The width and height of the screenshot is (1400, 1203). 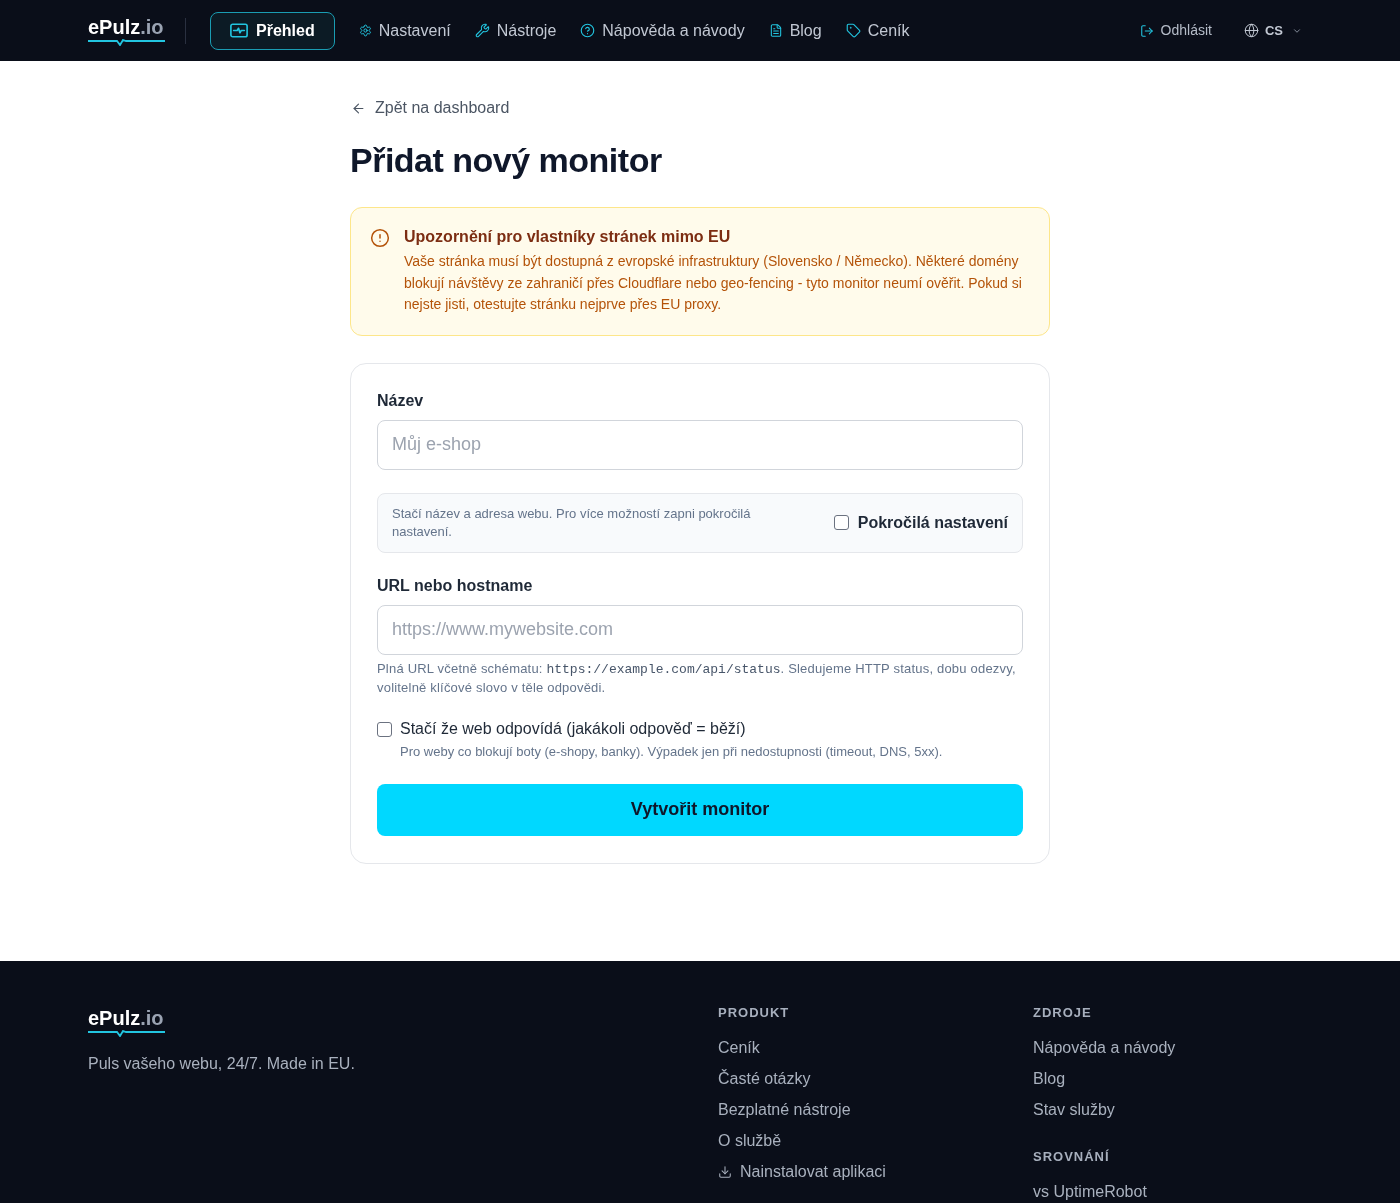 I want to click on hint-text: Stačí název a adresa webu. Pro více možností zapni pokročilá nastavení., so click(x=572, y=522).